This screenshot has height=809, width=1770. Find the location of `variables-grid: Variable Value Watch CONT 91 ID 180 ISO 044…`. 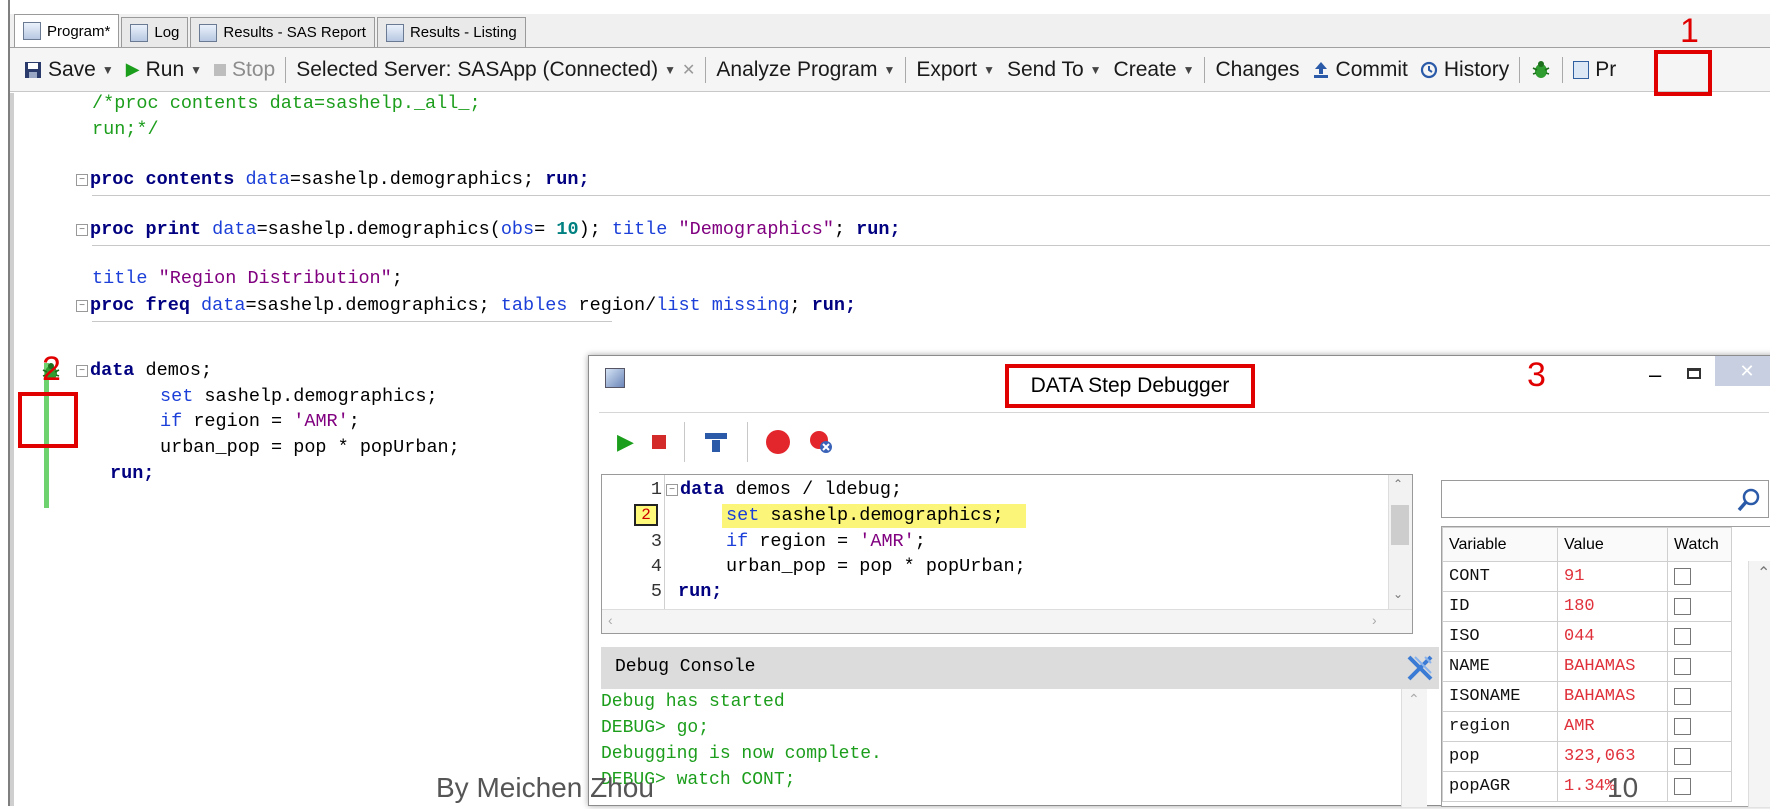

variables-grid: Variable Value Watch CONT 91 ID 180 ISO 044… is located at coordinates (1587, 664).